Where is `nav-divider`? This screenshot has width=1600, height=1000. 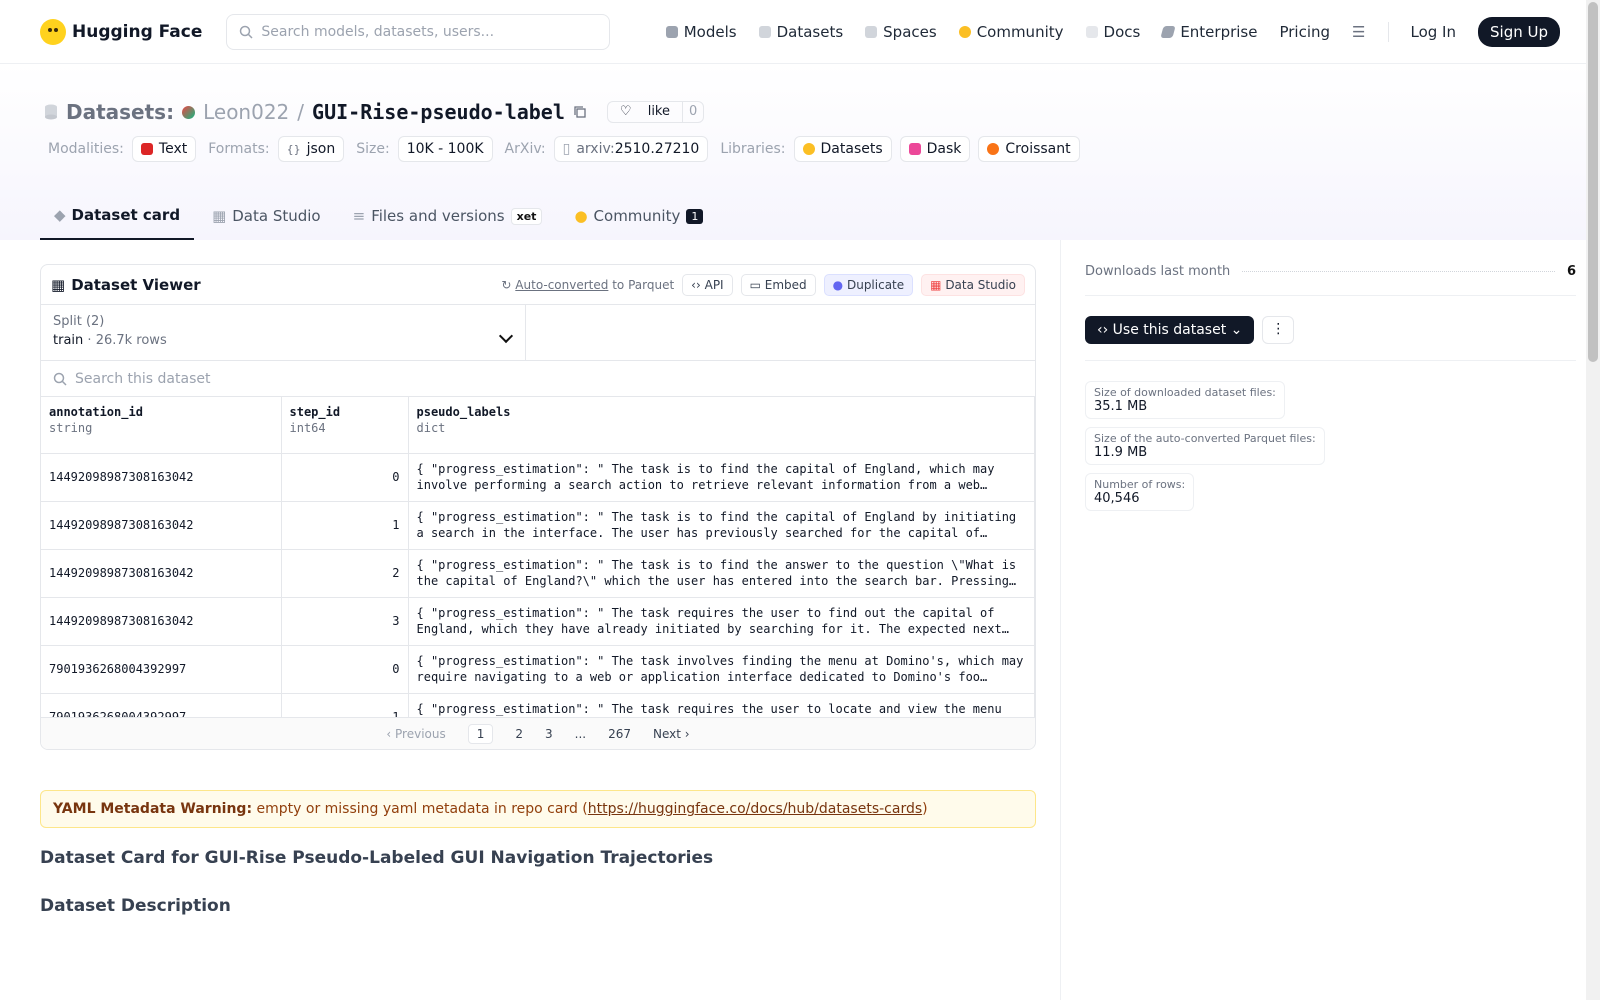 nav-divider is located at coordinates (1388, 31).